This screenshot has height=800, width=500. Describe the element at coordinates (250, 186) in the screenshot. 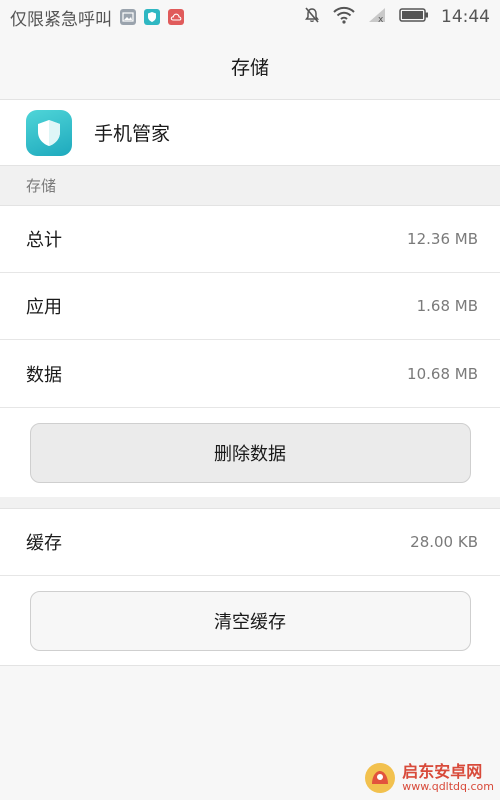

I see `section-header: 存储` at that location.